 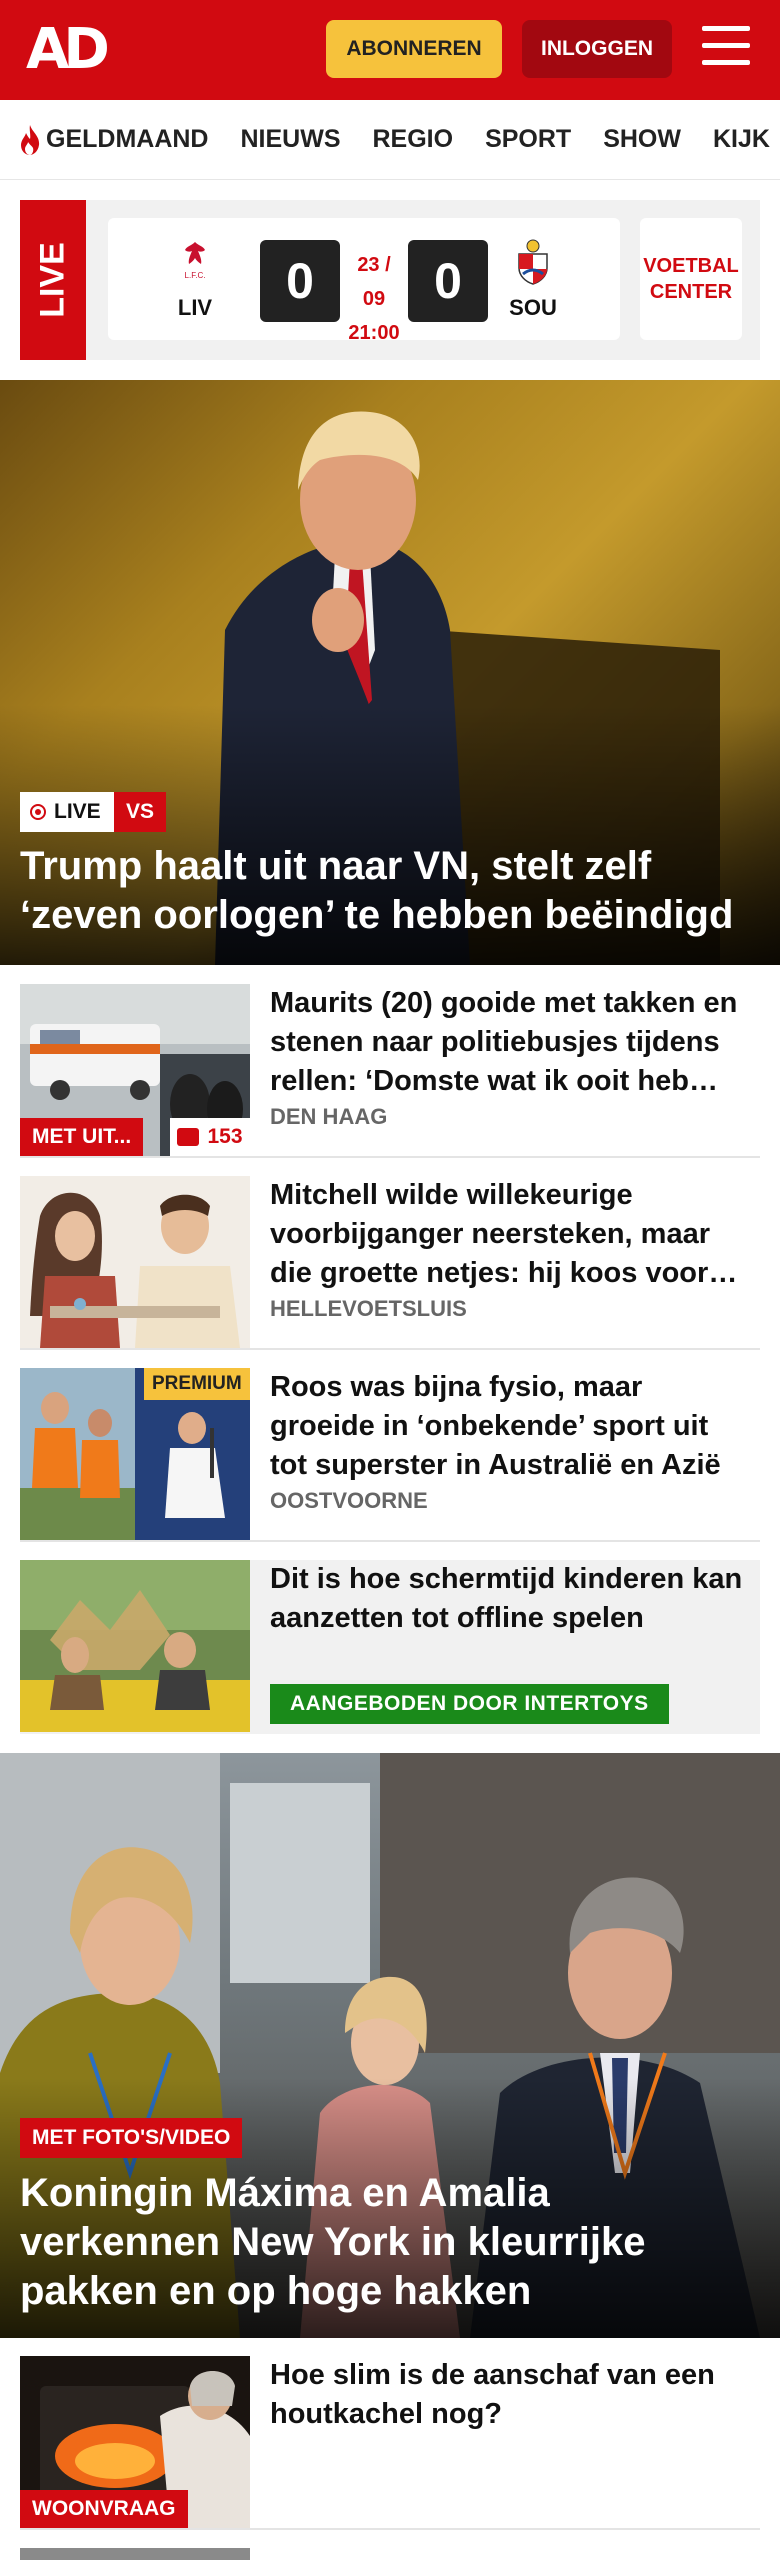 What do you see at coordinates (691, 292) in the screenshot?
I see `voetbal-center-label-line2: CENTER` at bounding box center [691, 292].